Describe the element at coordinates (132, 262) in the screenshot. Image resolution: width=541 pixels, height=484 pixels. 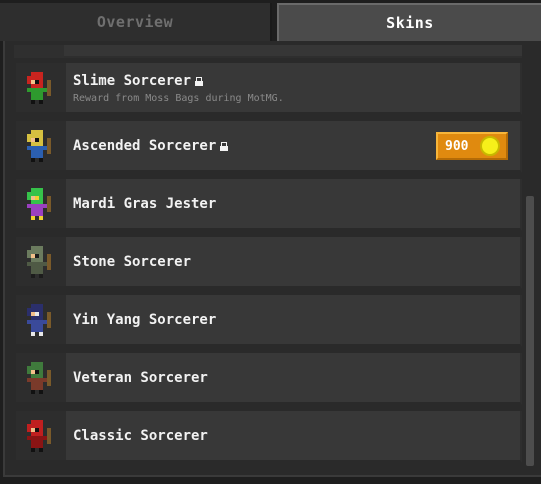
I see `skin-name: Stone Sorcerer` at that location.